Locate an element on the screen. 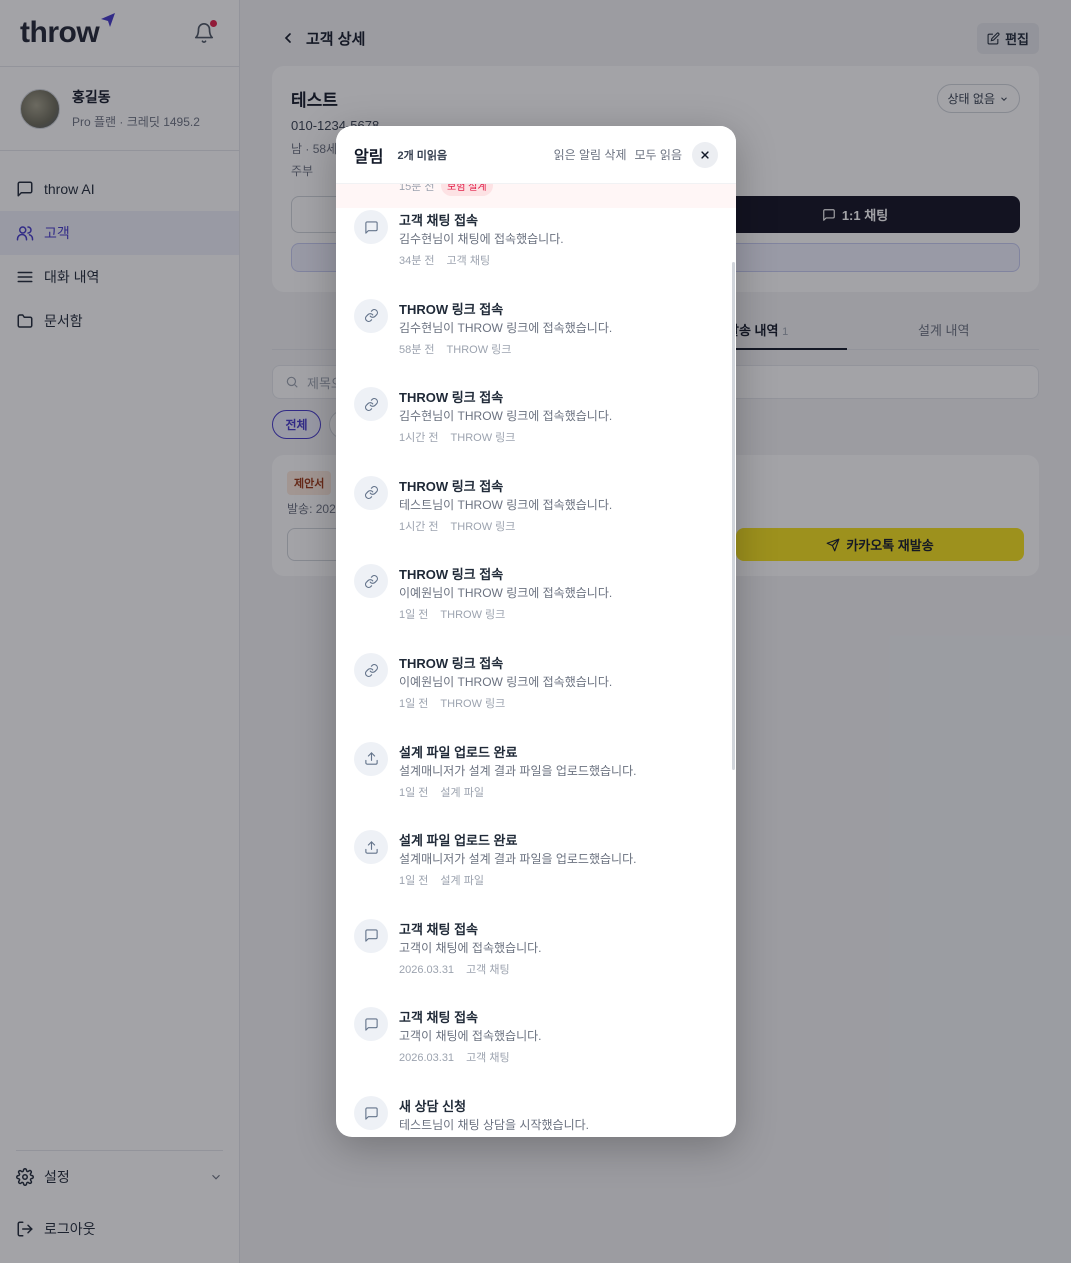 This screenshot has width=1071, height=1263. notification-body: 테스트님이 THROW 링크에 접속했습니다. is located at coordinates (506, 504).